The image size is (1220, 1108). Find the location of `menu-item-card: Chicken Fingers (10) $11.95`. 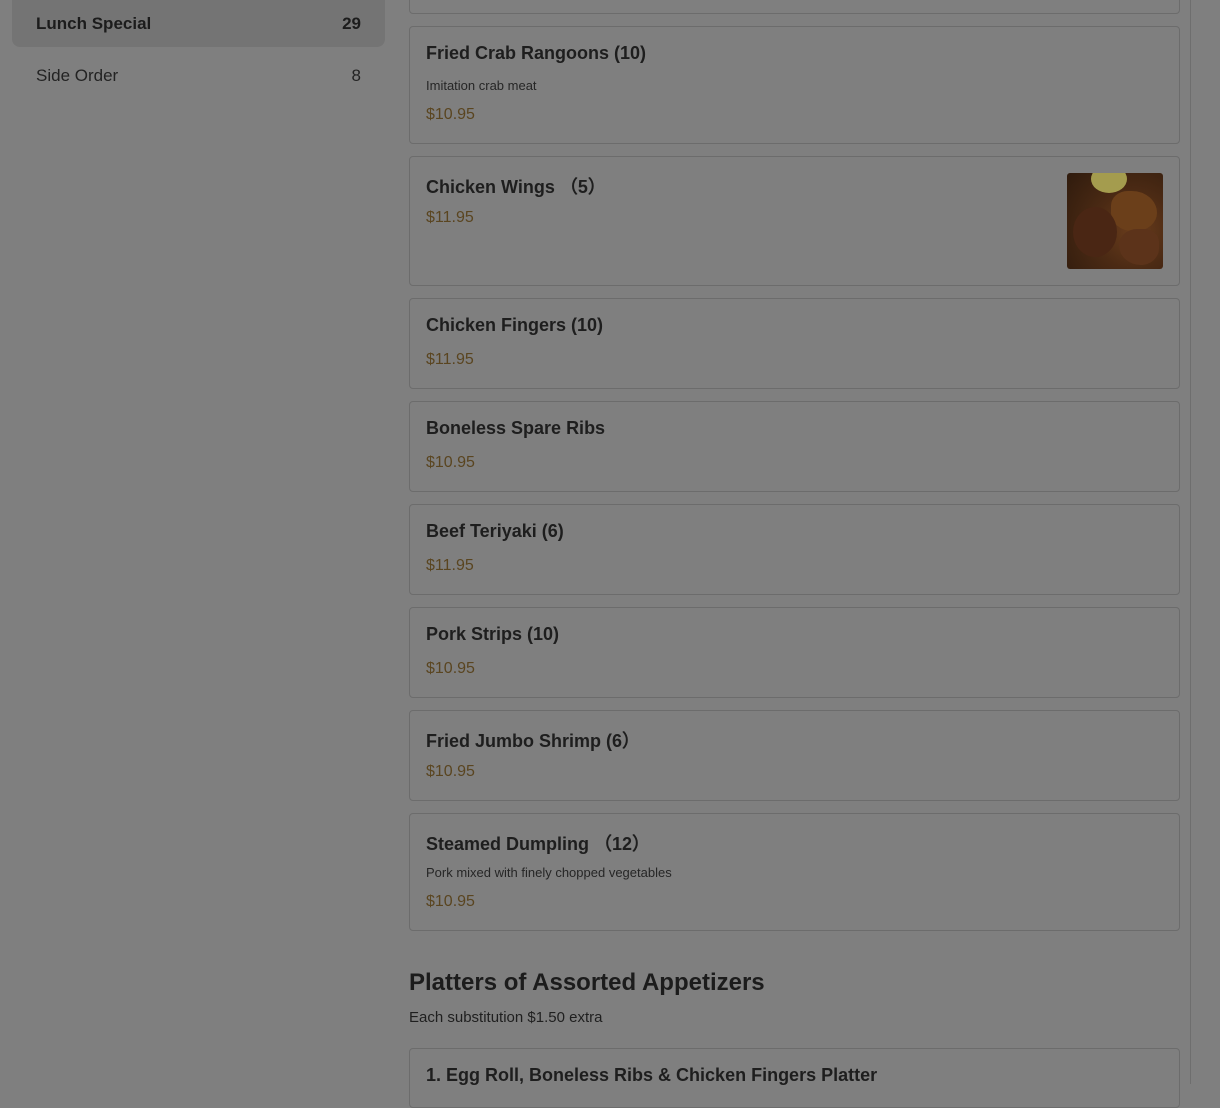

menu-item-card: Chicken Fingers (10) $11.95 is located at coordinates (794, 343).